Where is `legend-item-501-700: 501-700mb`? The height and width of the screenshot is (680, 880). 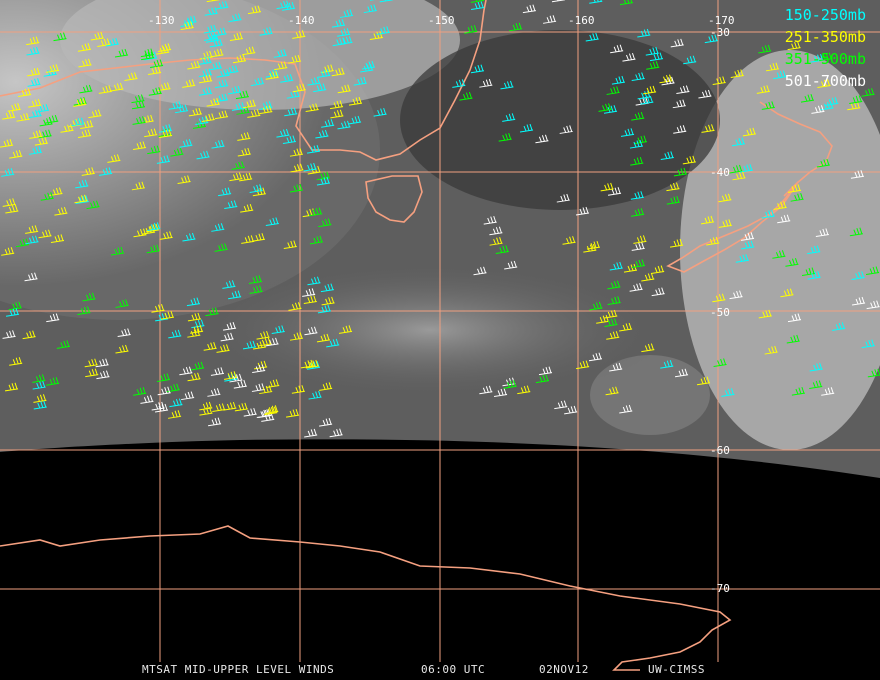 legend-item-501-700: 501-700mb is located at coordinates (825, 81).